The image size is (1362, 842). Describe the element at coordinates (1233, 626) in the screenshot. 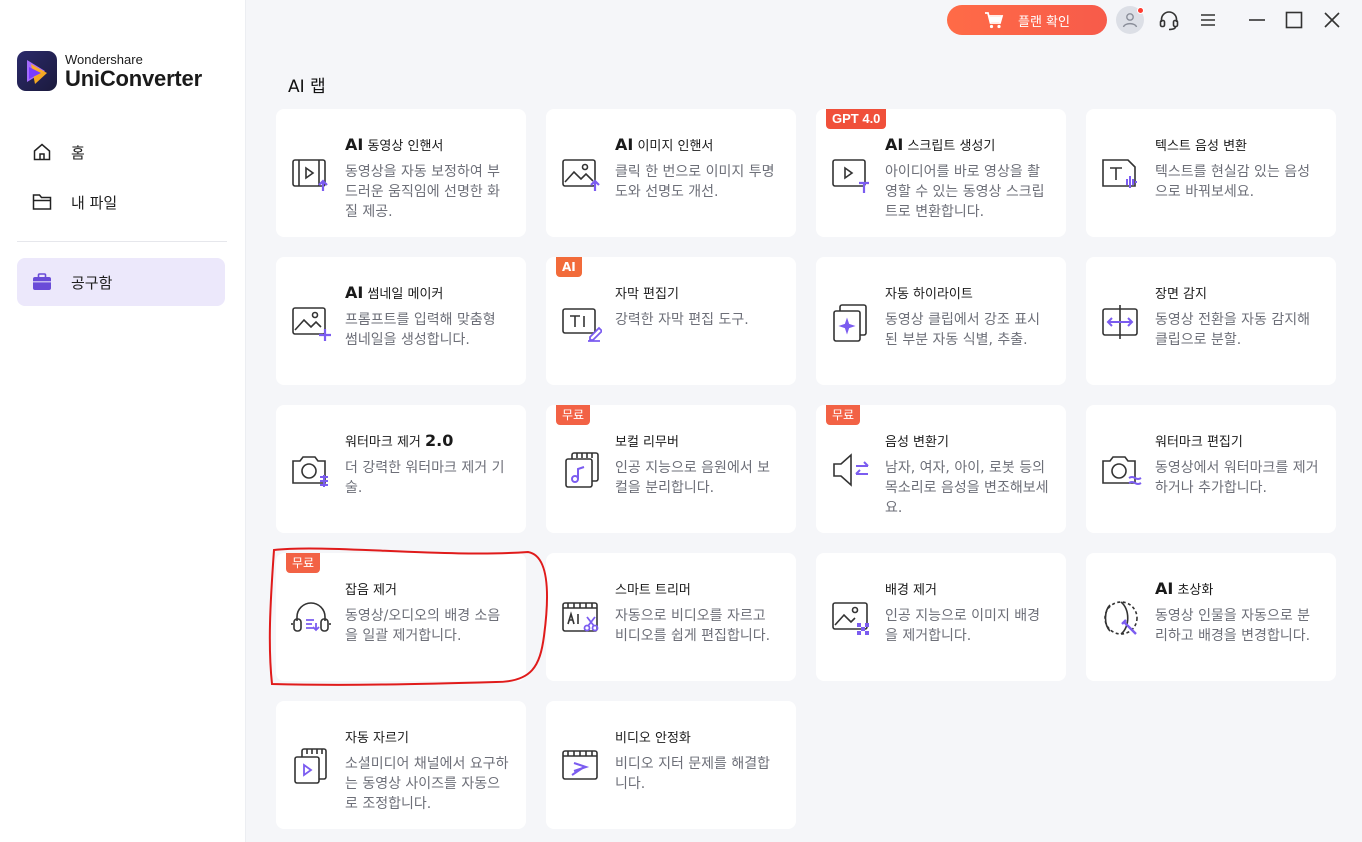

I see `card-description: 동영상 인물을 자동으로 분리하고 배경을 변경합니다.` at that location.